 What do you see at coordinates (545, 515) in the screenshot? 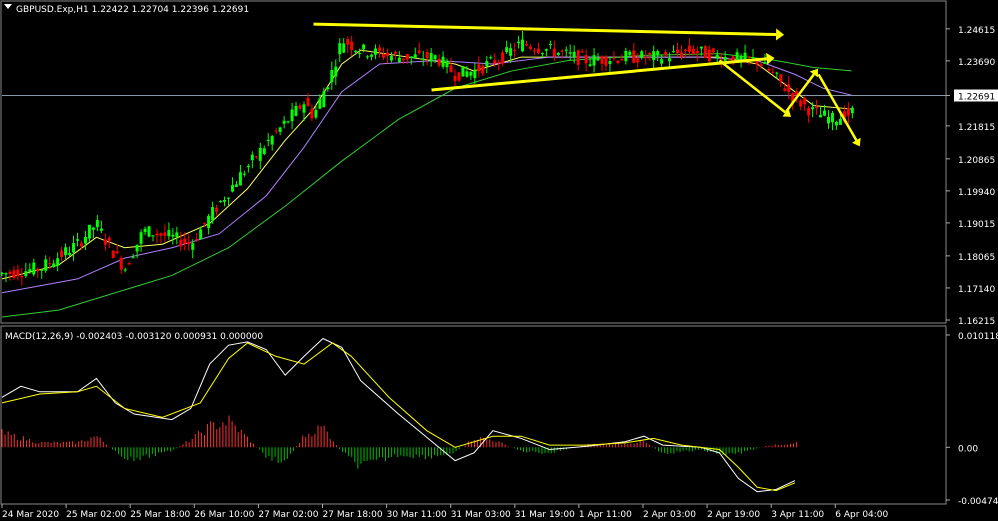
I see `time-tick-label: 31 Mar 19:00` at bounding box center [545, 515].